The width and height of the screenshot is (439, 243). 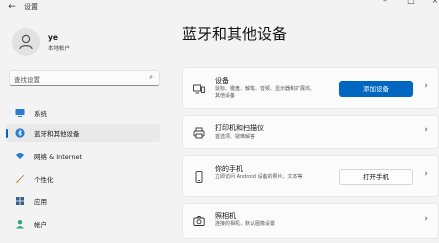 What do you see at coordinates (83, 201) in the screenshot?
I see `nav-item-apps: 应用` at bounding box center [83, 201].